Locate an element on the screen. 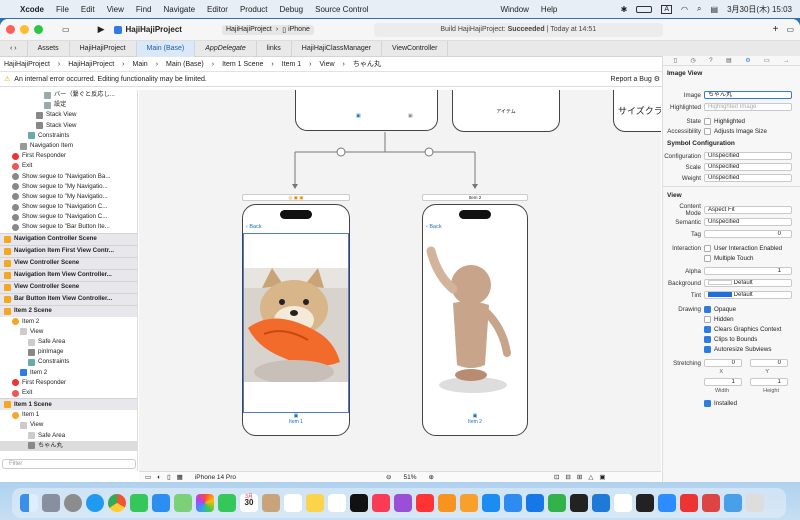 This screenshot has width=800, height=520. report-bug-button: Report a Bug ⚙ is located at coordinates (635, 79).